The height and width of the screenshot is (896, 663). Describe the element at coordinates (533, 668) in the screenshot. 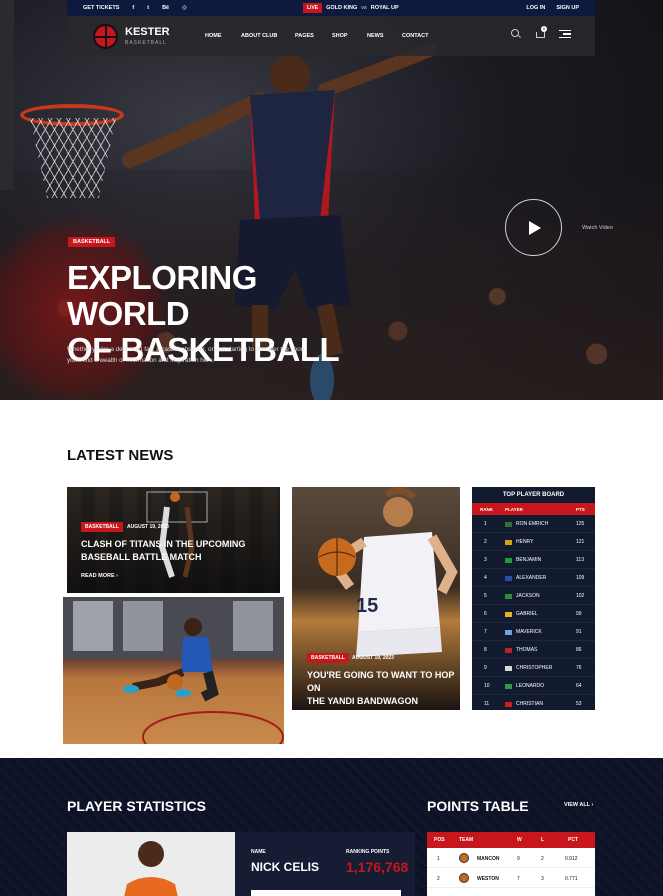

I see `board-row: 9 CHRISTOPHER 76` at that location.